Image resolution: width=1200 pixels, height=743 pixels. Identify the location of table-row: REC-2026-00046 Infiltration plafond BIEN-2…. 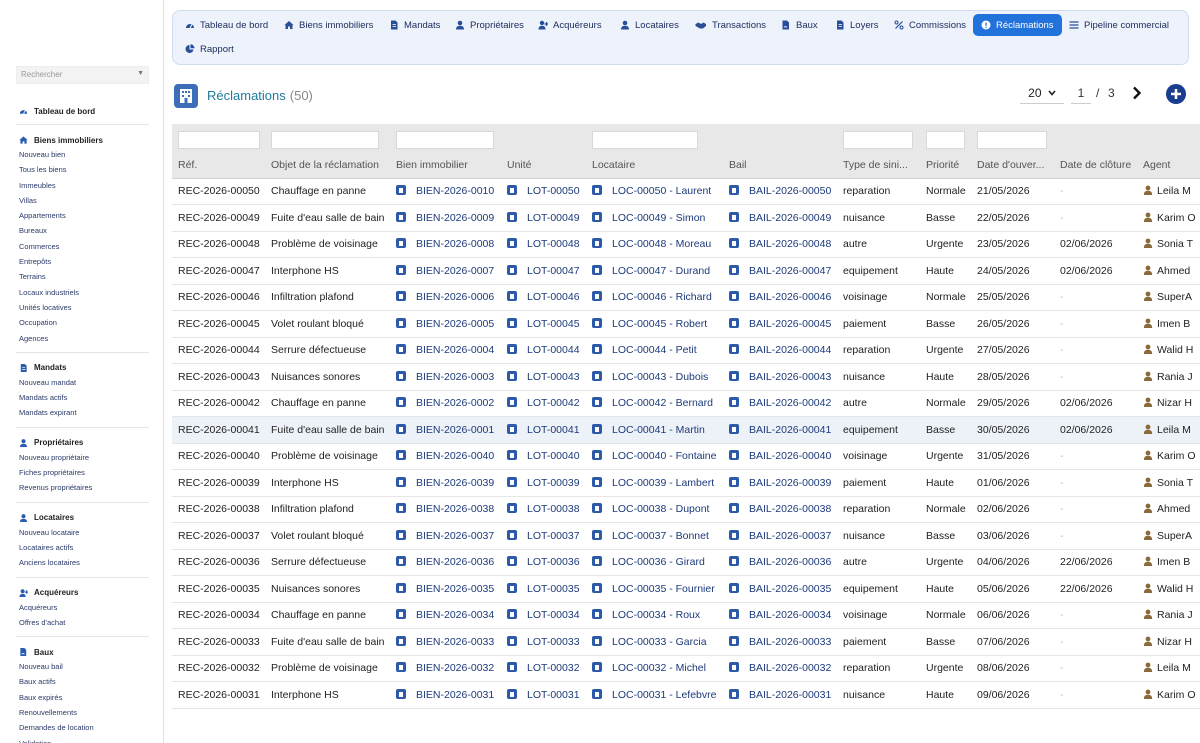
(686, 297).